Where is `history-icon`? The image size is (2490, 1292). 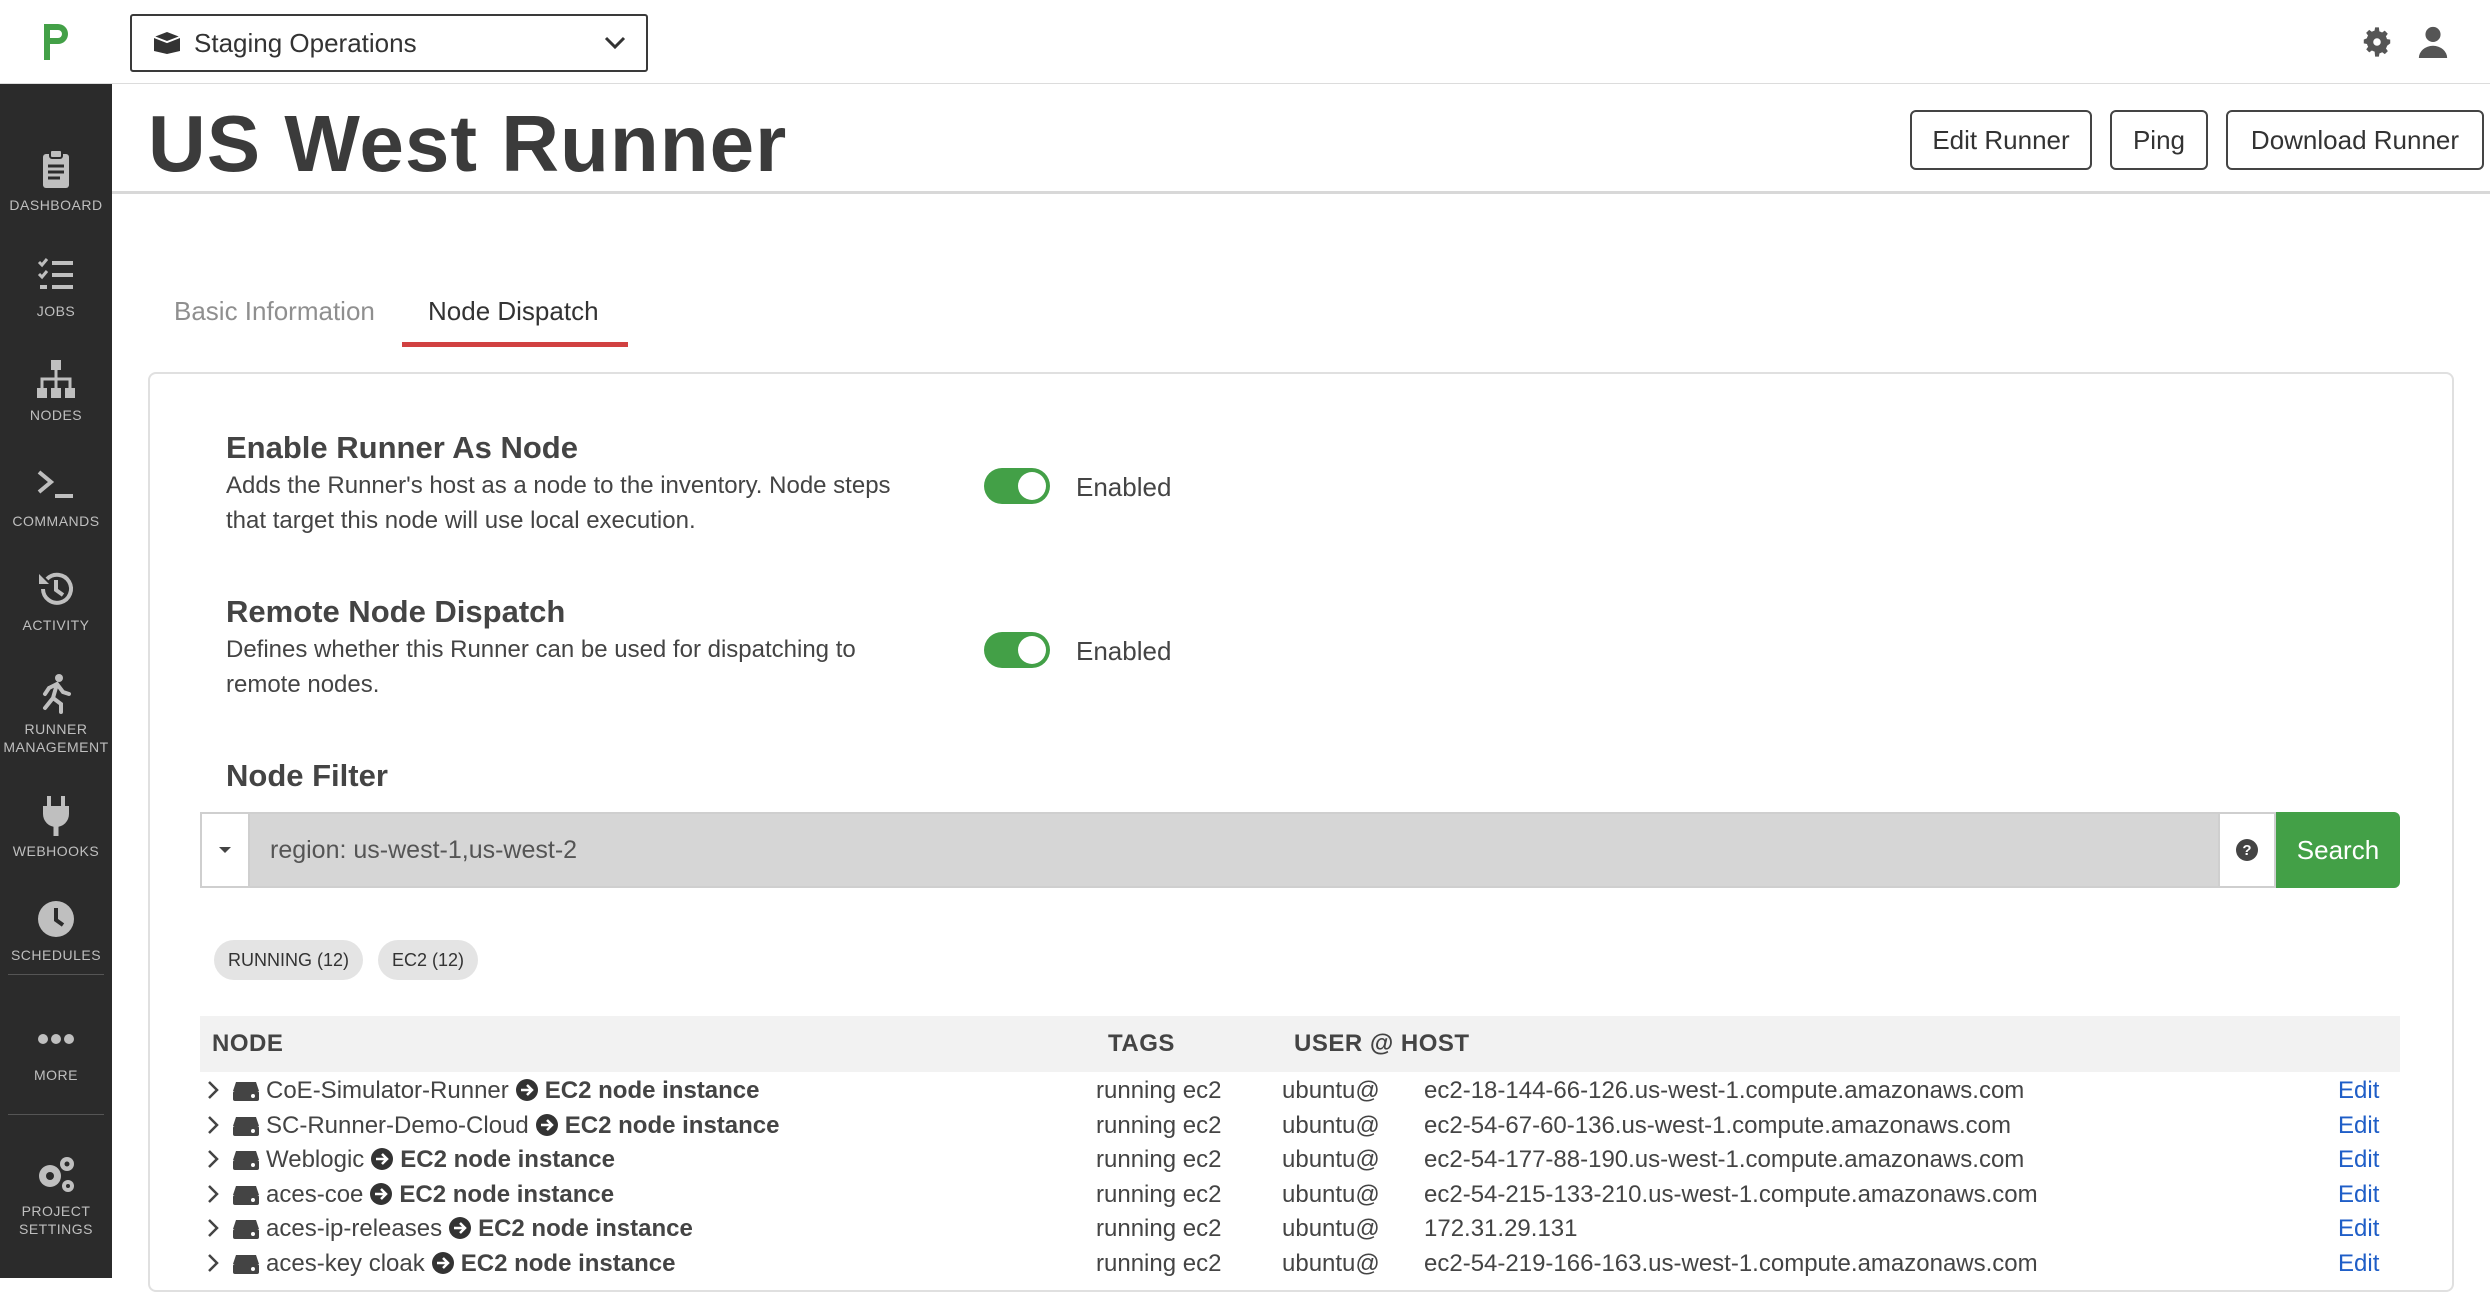
history-icon is located at coordinates (56, 588).